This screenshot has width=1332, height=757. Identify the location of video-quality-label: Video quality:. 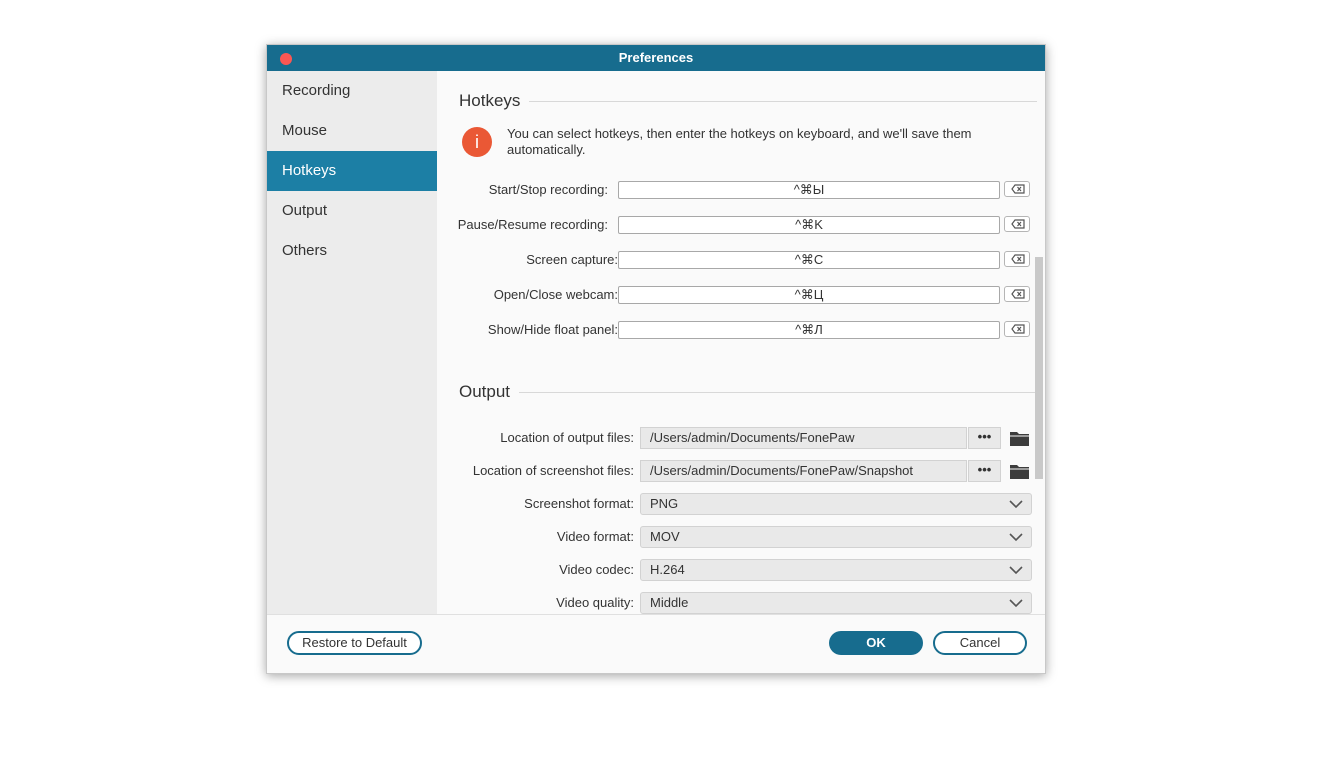
(595, 602).